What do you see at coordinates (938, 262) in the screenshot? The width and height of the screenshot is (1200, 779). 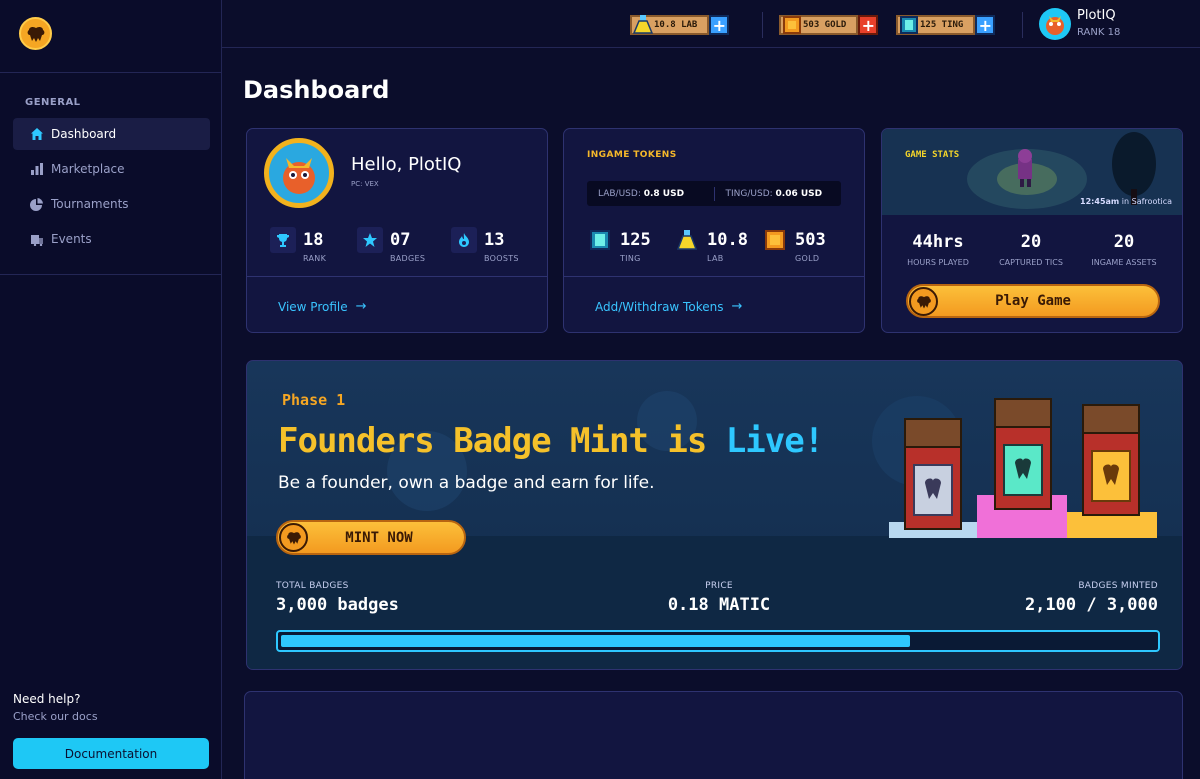 I see `stat-label: HOURS PLAYED` at bounding box center [938, 262].